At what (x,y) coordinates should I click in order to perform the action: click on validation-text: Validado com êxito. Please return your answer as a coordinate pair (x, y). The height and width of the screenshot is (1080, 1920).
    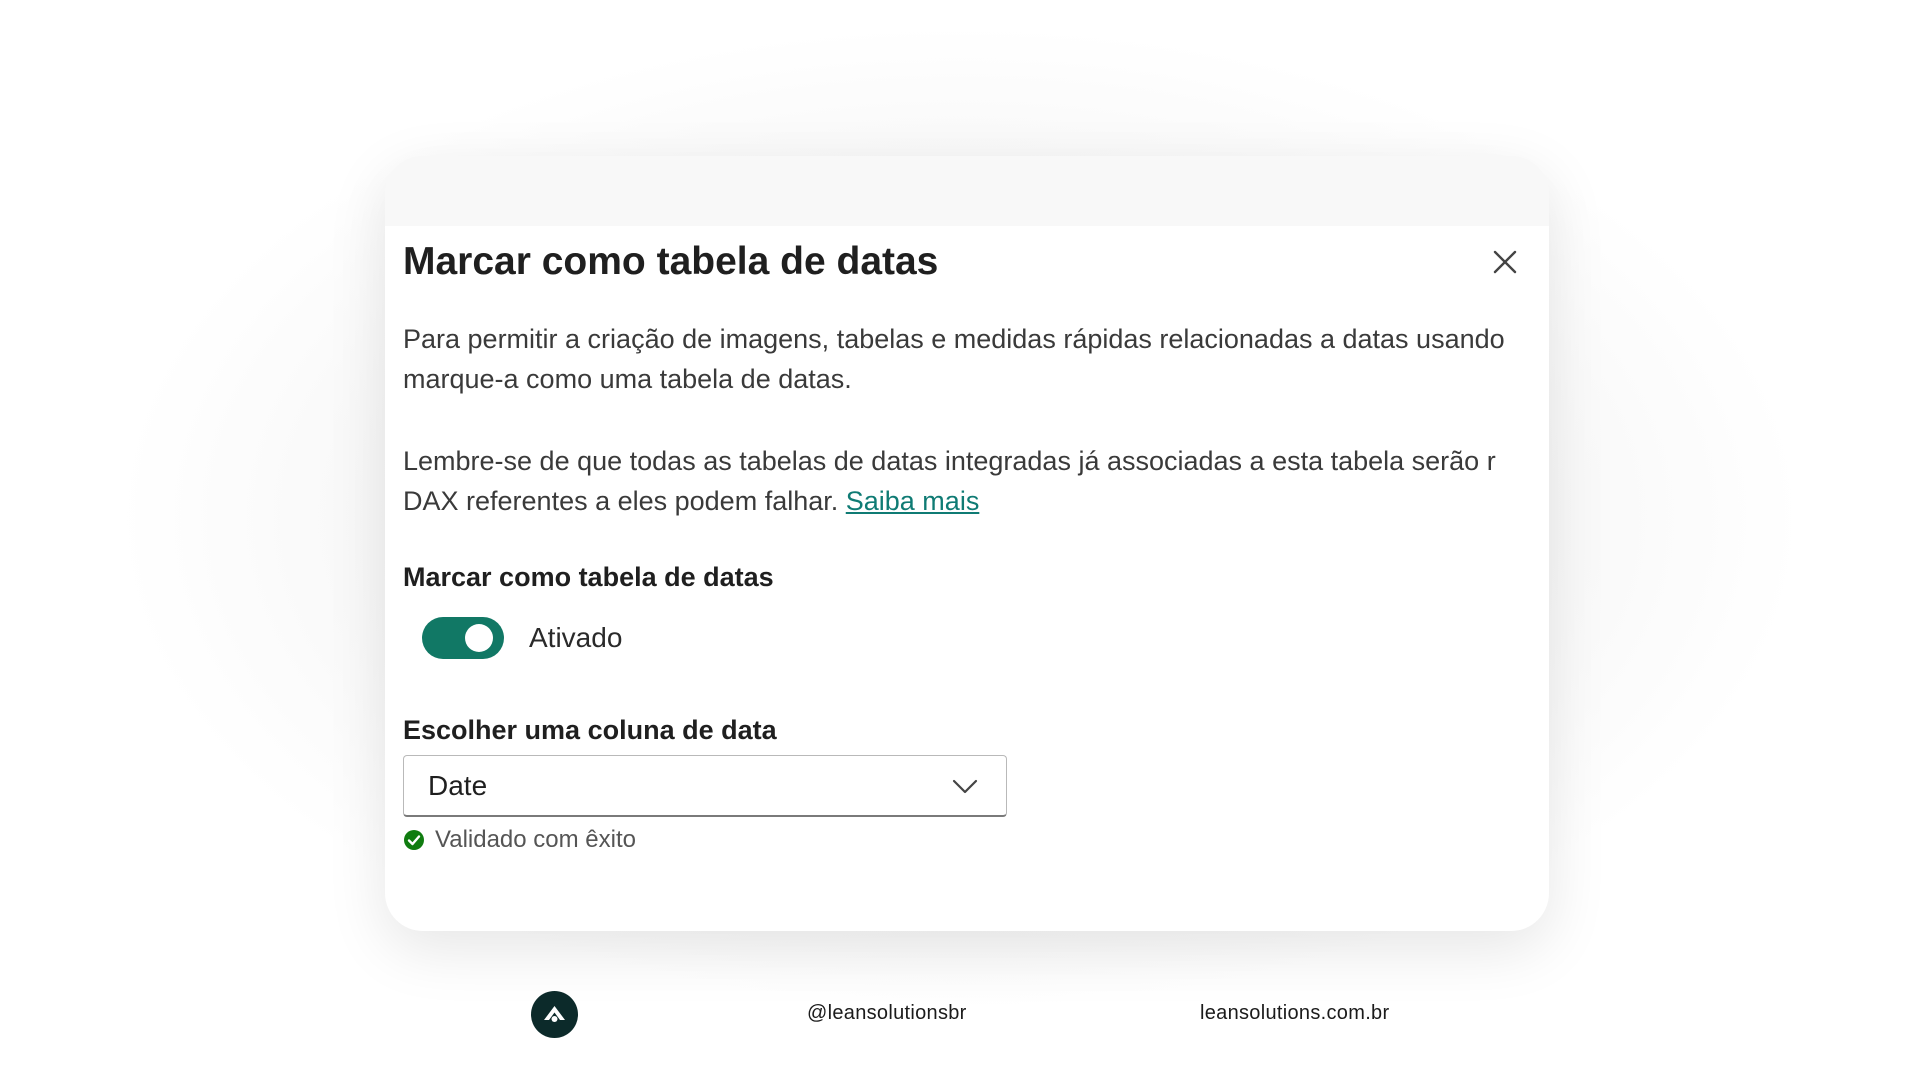
    Looking at the image, I should click on (535, 839).